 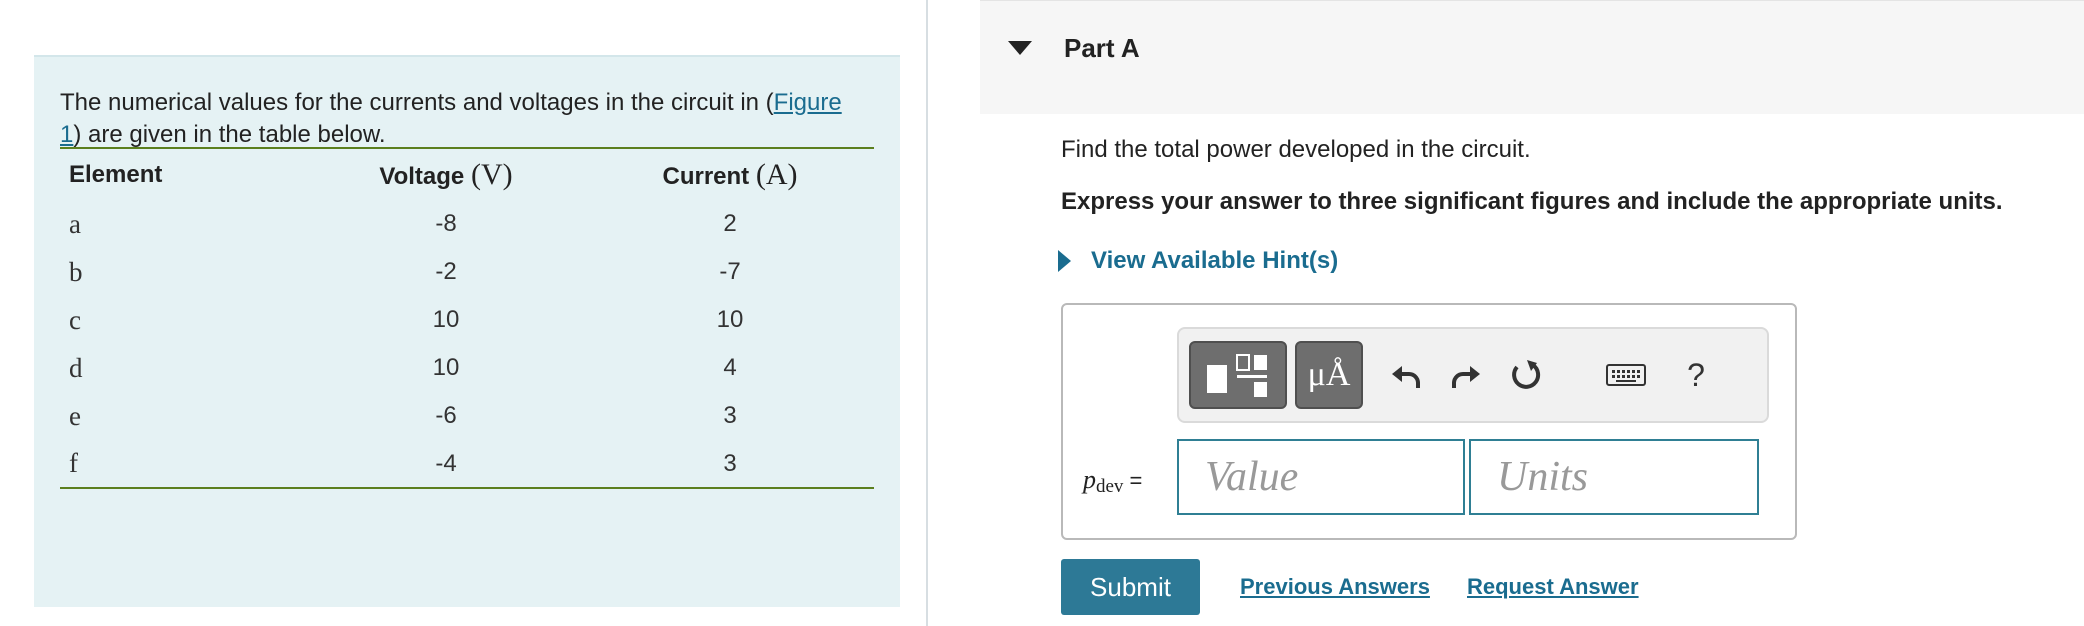 I want to click on keyboard-icon, so click(x=1626, y=375).